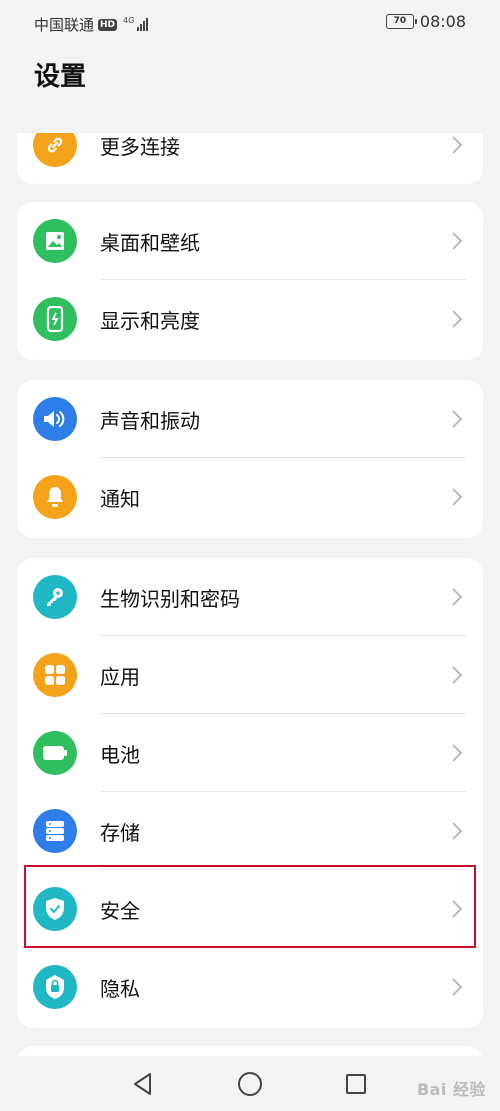 This screenshot has height=1111, width=500. What do you see at coordinates (120, 988) in the screenshot?
I see `settings-item-label: 隐私` at bounding box center [120, 988].